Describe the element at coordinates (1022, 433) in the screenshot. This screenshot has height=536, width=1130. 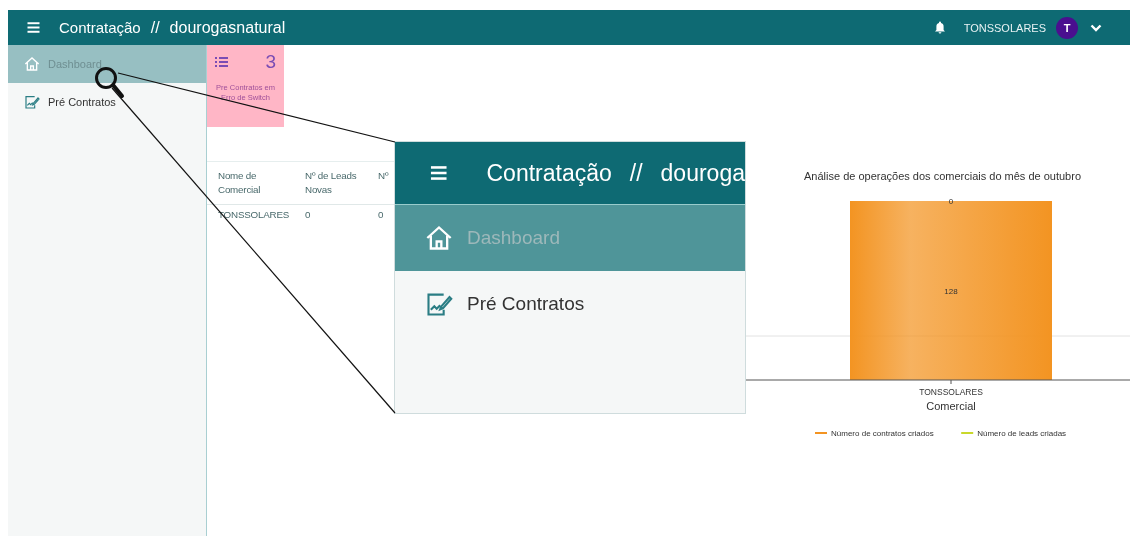
I see `legend-label: Número de leads criadas` at that location.